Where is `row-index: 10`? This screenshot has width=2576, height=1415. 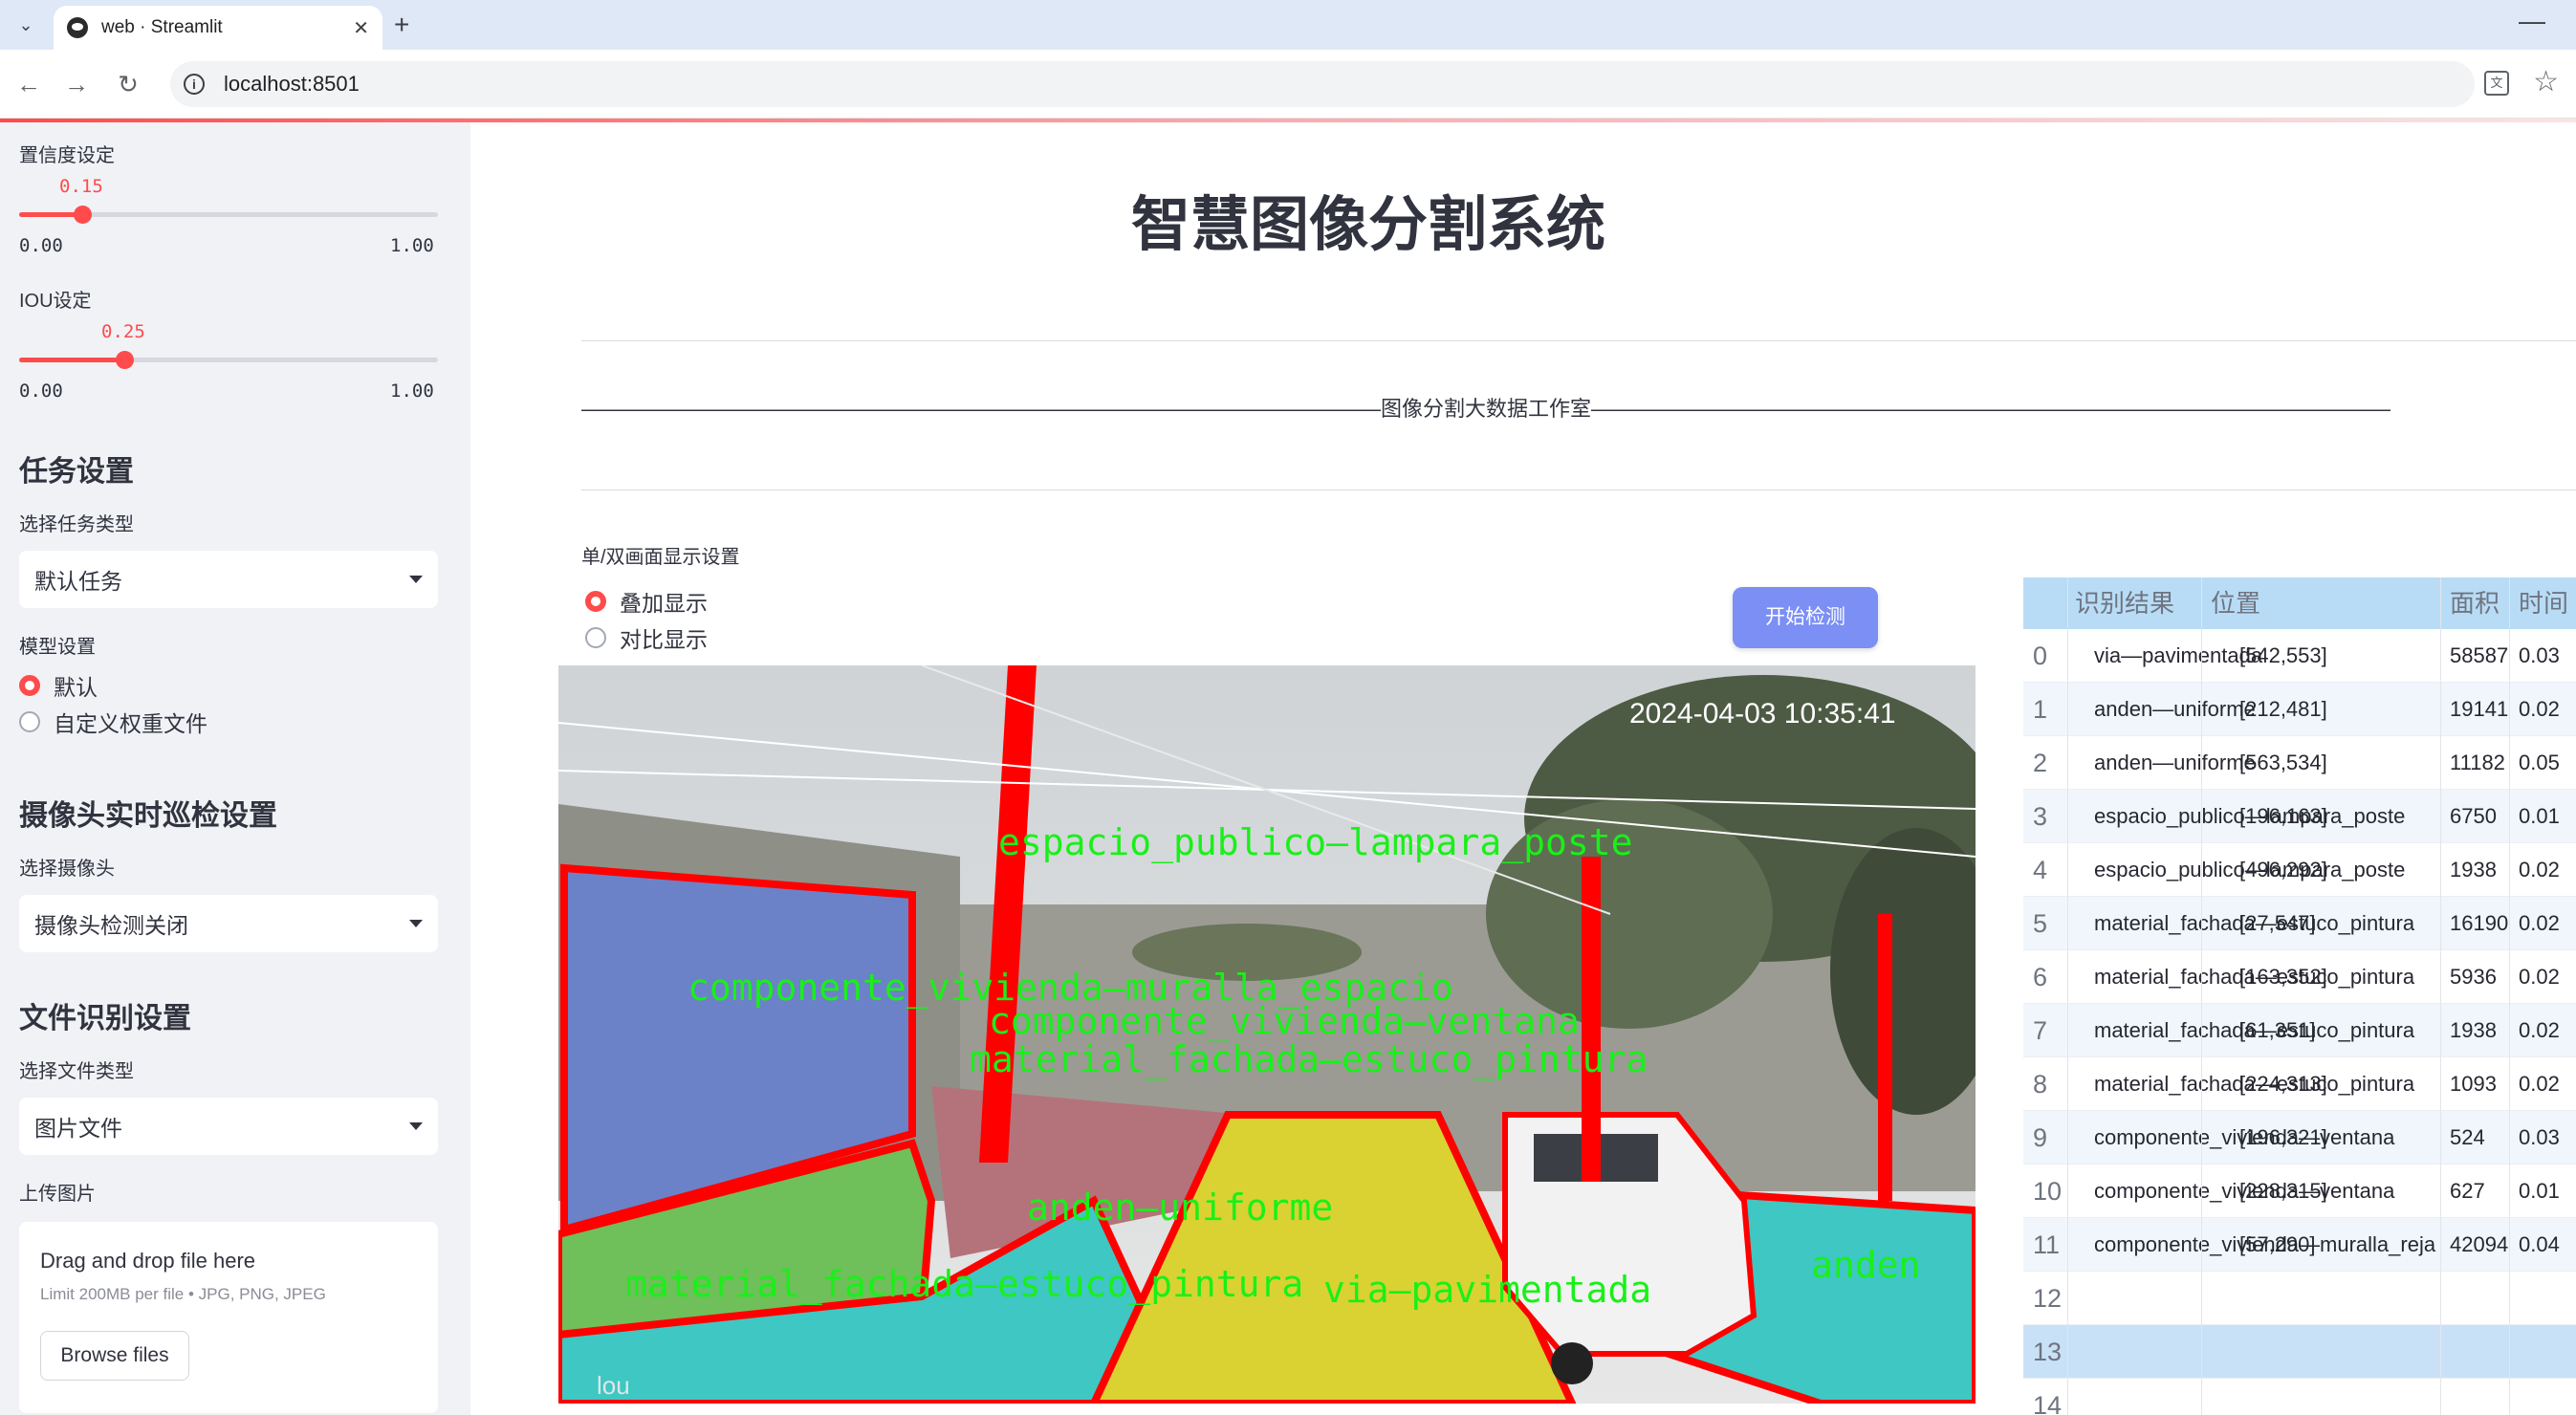 row-index: 10 is located at coordinates (2048, 1192).